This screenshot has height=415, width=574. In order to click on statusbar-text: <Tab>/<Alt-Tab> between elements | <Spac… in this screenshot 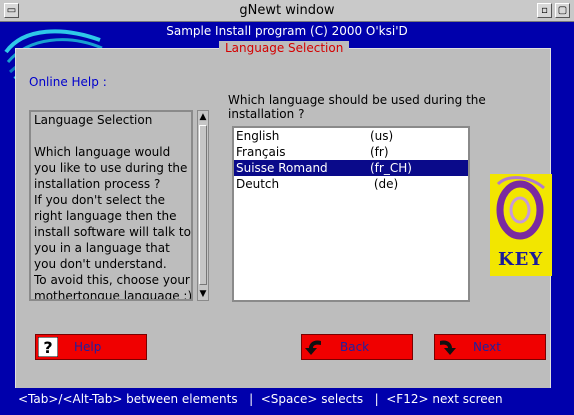, I will do `click(260, 399)`.